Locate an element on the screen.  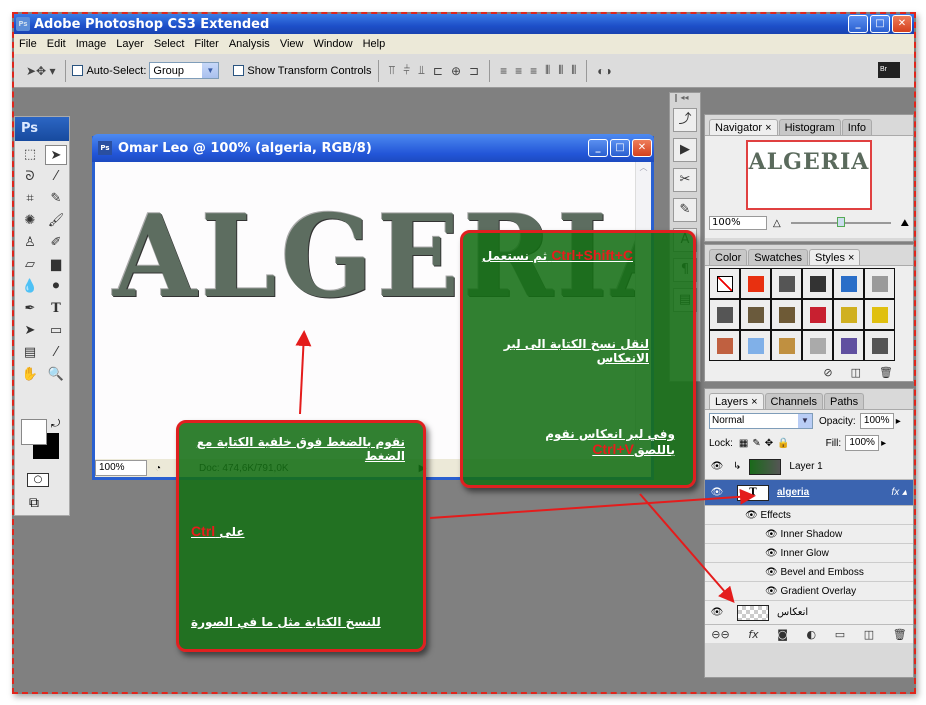
bridge-button: Br is located at coordinates (889, 70).